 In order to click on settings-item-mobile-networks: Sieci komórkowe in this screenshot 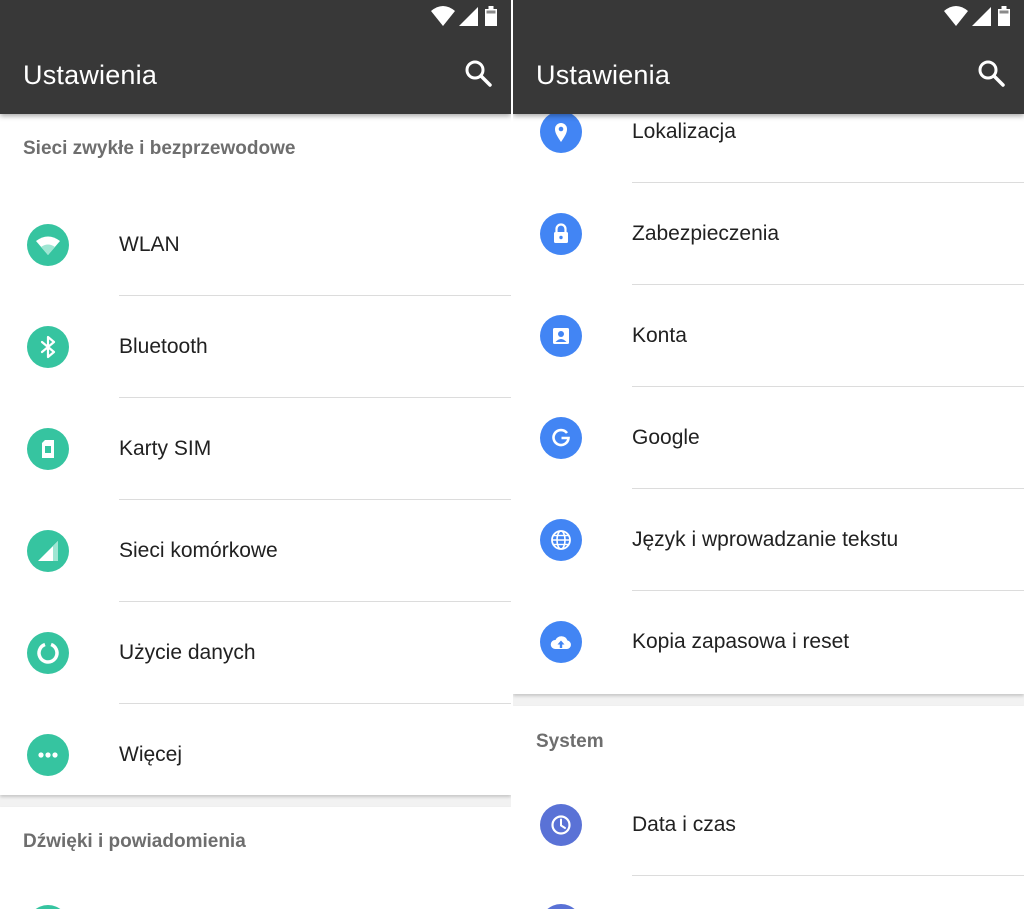, I will do `click(255, 551)`.